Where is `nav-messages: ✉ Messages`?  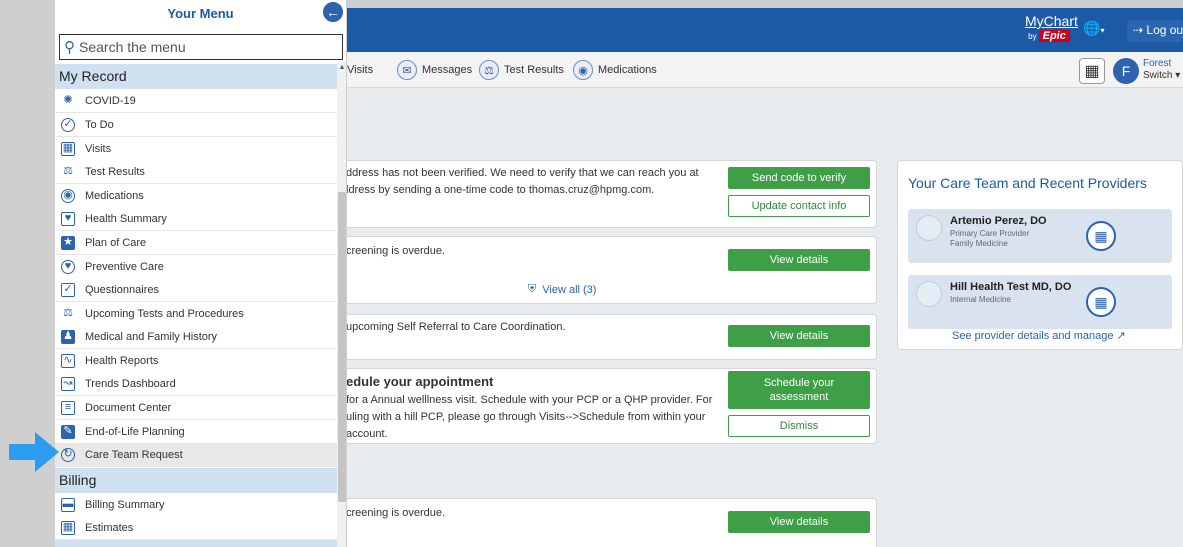
nav-messages: ✉ Messages is located at coordinates (434, 70).